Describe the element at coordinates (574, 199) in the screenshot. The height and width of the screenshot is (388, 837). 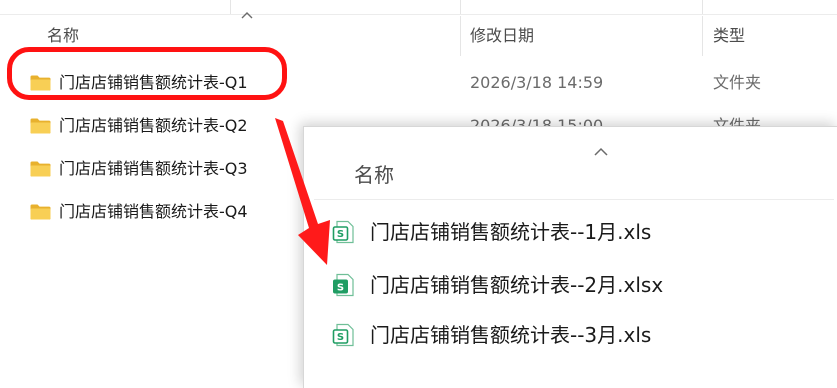
I see `divider` at that location.